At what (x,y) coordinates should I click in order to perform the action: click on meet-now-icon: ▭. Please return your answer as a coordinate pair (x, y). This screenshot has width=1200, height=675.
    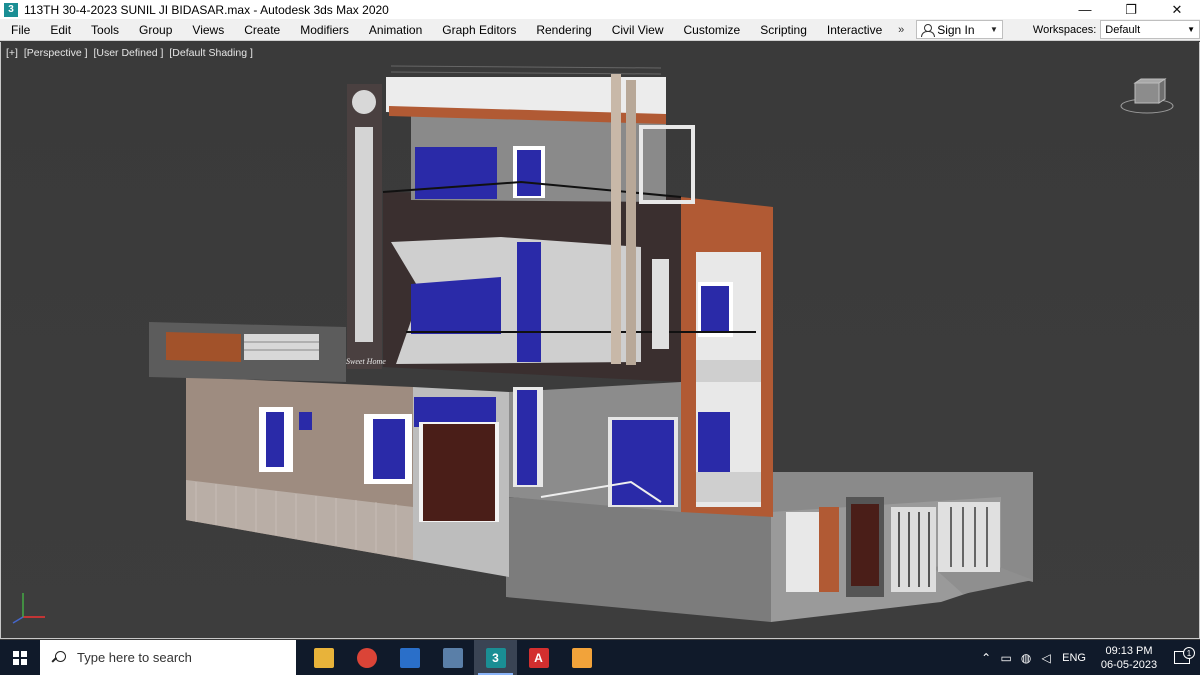
    Looking at the image, I should click on (1006, 658).